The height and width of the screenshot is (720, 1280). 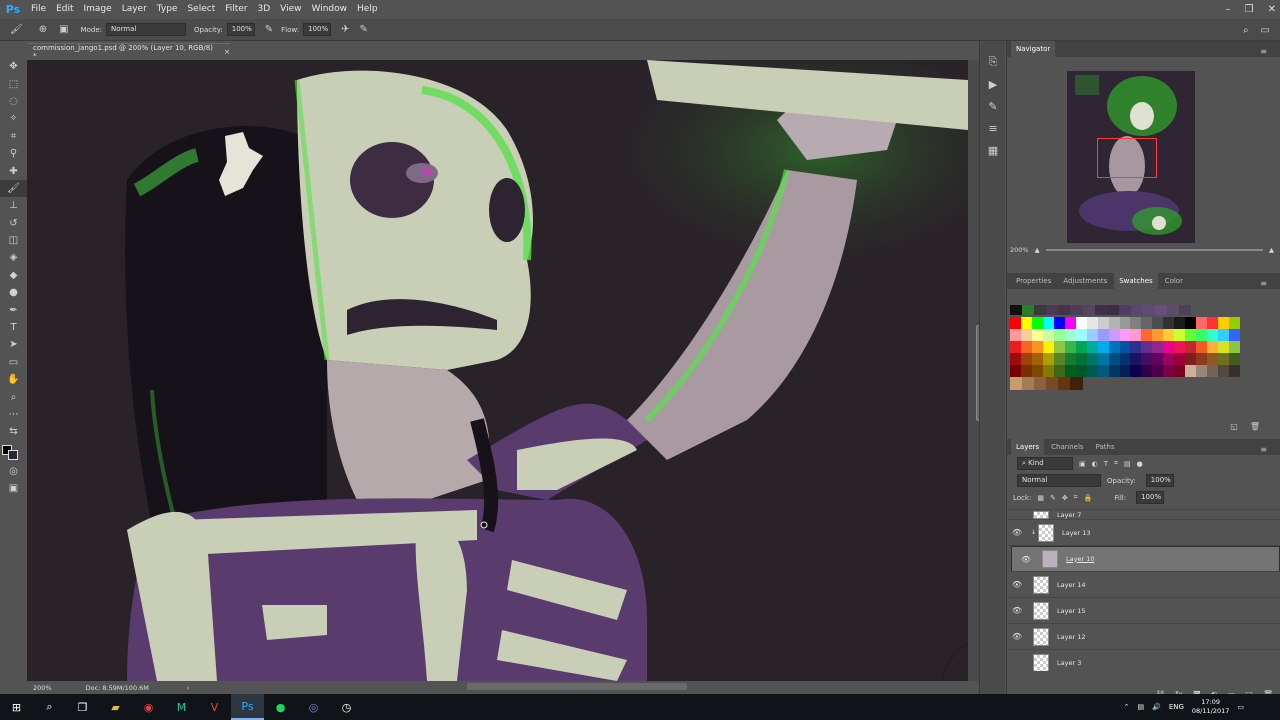 I want to click on brush-preset-icon: ⊕, so click(x=43, y=29).